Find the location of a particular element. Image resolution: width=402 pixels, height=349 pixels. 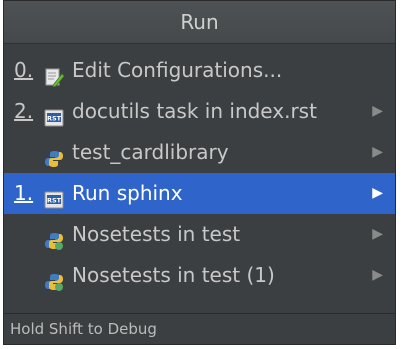

menu-item-test-cardlibrary: test_cardlibrary ▶ is located at coordinates (199, 152).